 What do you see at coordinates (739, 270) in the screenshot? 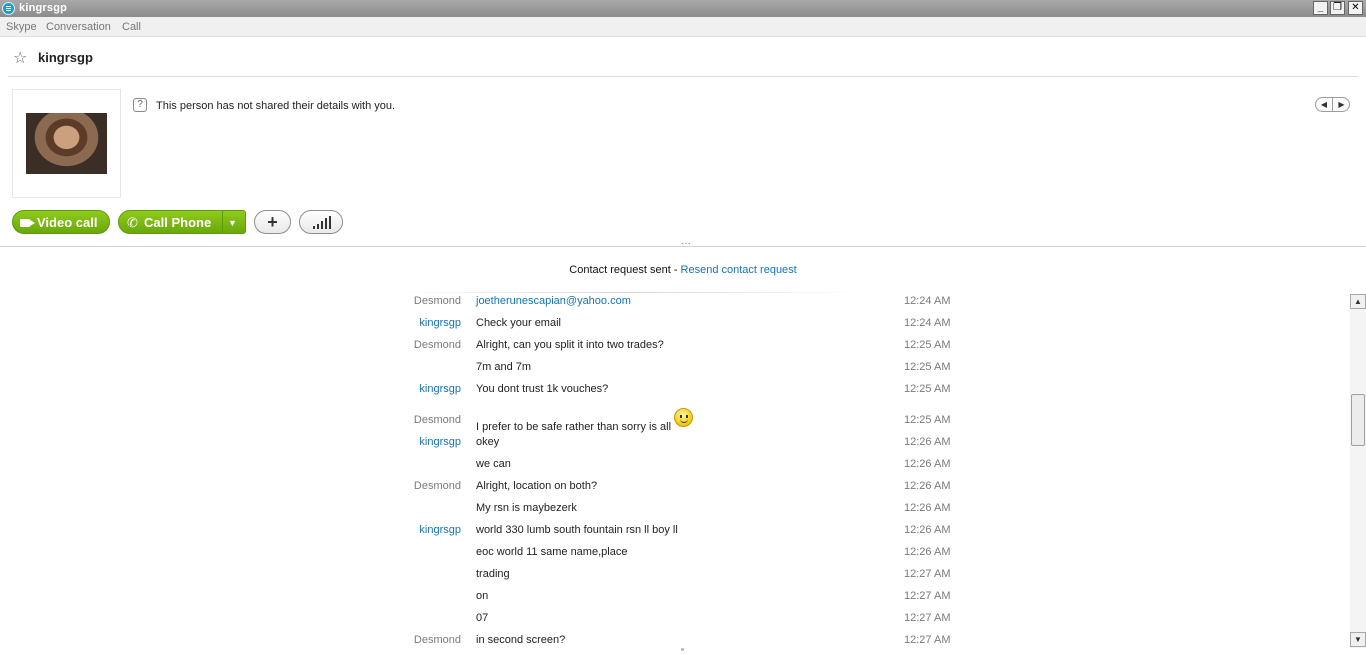
I see `resend-contact-request-link: Resend contact request` at bounding box center [739, 270].